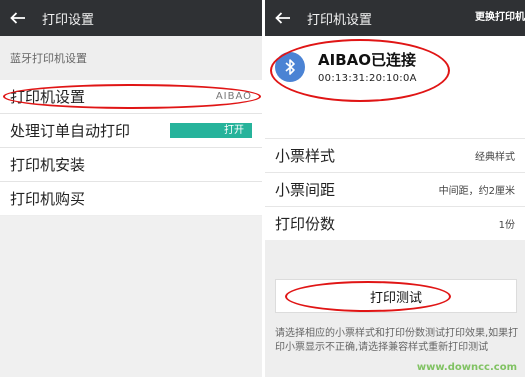  I want to click on auto-print-toggle: 打开, so click(211, 130).